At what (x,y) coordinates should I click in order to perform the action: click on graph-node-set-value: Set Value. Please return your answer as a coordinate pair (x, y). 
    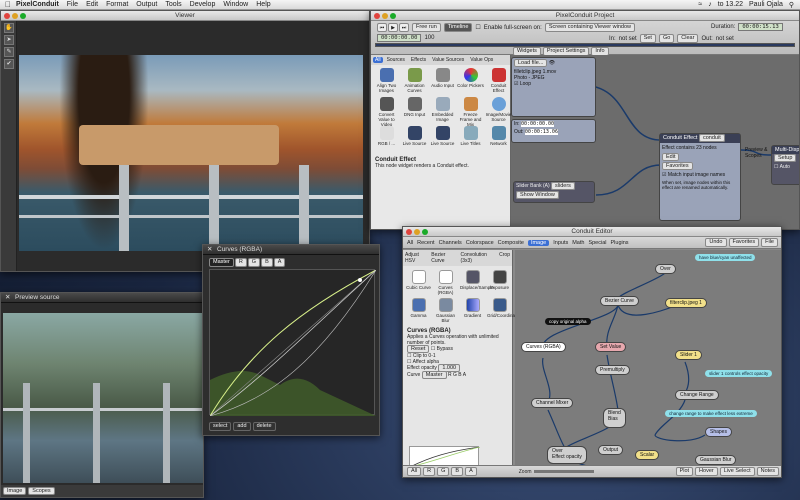
    Looking at the image, I should click on (611, 347).